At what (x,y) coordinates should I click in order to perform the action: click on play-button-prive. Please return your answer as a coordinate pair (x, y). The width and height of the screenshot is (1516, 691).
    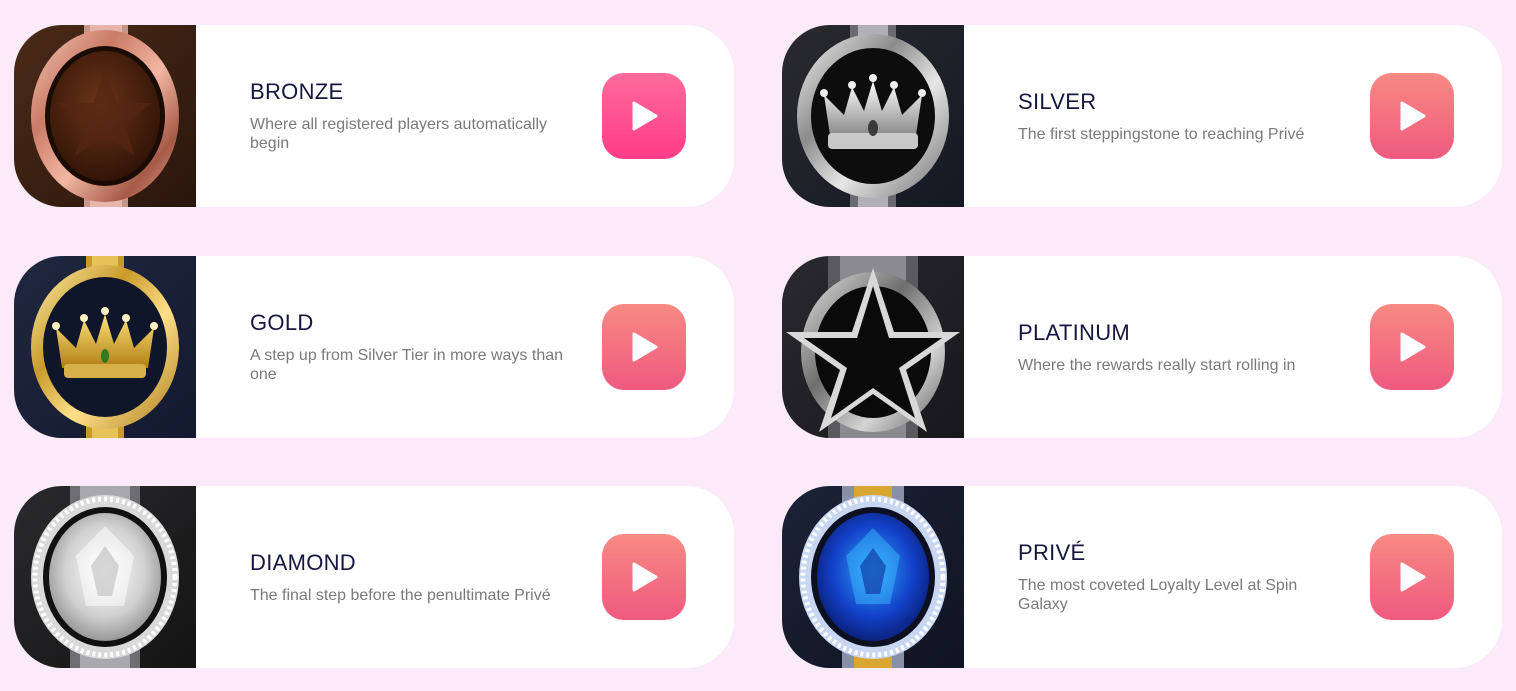
    Looking at the image, I should click on (1412, 577).